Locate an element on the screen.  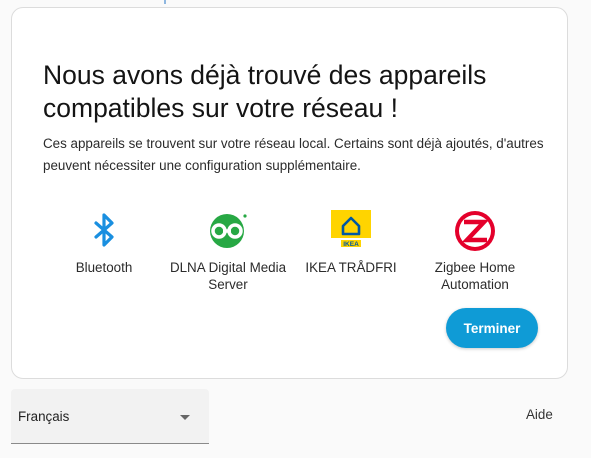
integration-label: Bluetooth is located at coordinates (104, 267).